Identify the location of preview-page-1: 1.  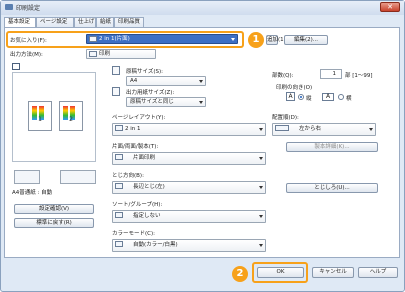
(40, 116).